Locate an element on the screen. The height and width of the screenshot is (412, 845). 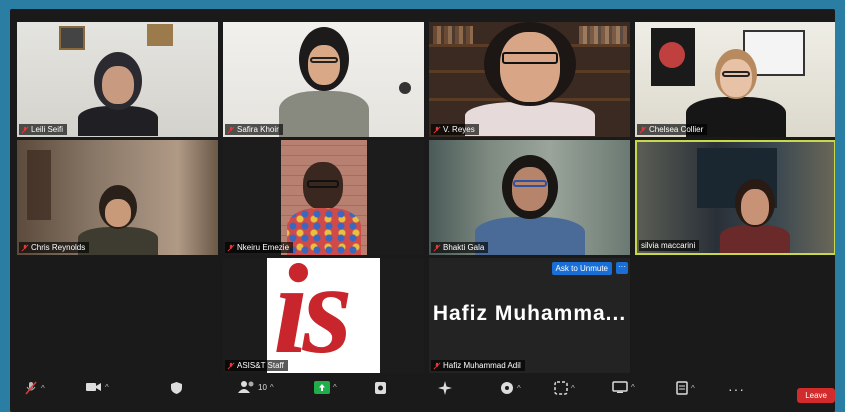
ask-to-unmute-button: Ask to Unmute is located at coordinates (581, 268).